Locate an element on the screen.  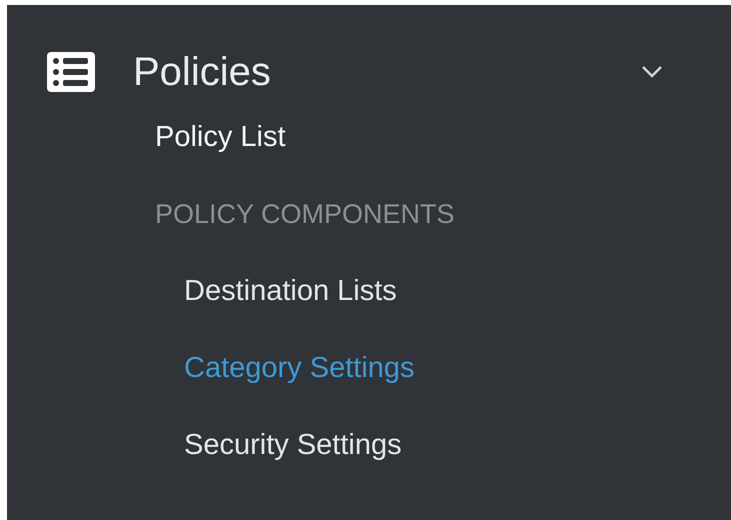
nav-link: Policy List is located at coordinates (220, 138).